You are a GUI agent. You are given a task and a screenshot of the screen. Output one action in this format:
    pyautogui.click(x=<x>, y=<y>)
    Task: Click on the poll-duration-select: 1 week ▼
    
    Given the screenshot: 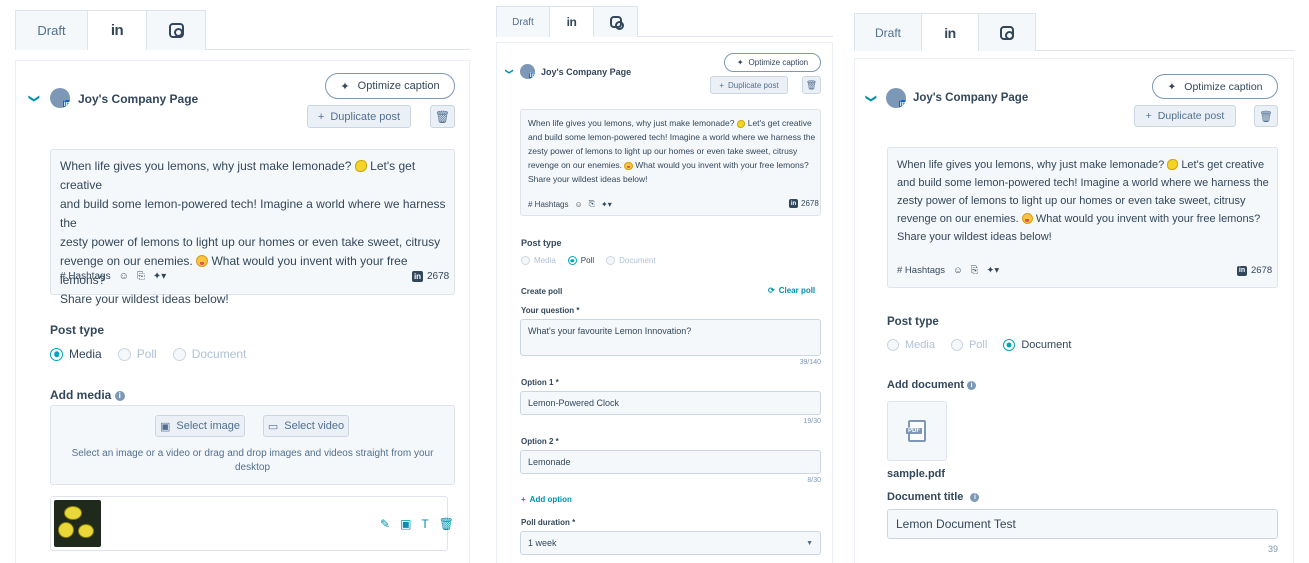 What is the action you would take?
    pyautogui.click(x=670, y=543)
    